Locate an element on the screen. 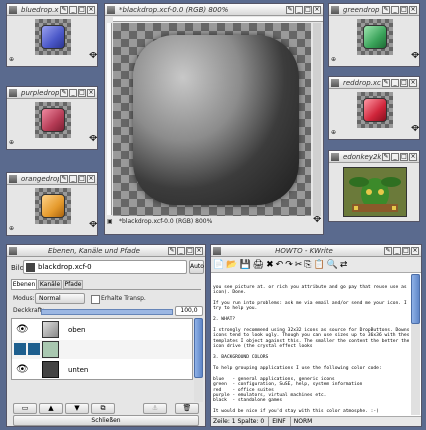  anchor-layer-button: ⚓ is located at coordinates (155, 408).